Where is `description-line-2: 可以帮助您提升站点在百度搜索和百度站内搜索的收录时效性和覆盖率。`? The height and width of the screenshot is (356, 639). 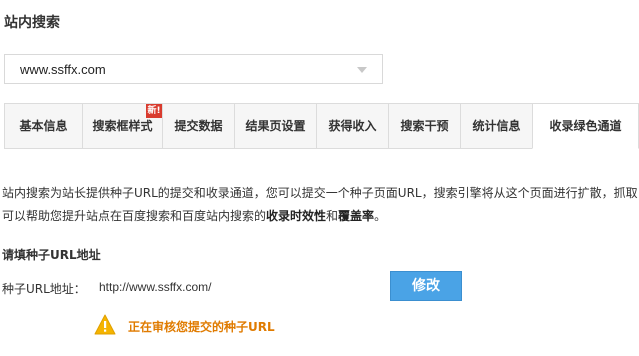 description-line-2: 可以帮助您提升站点在百度搜索和百度站内搜索的收录时效性和覆盖率。 is located at coordinates (194, 216).